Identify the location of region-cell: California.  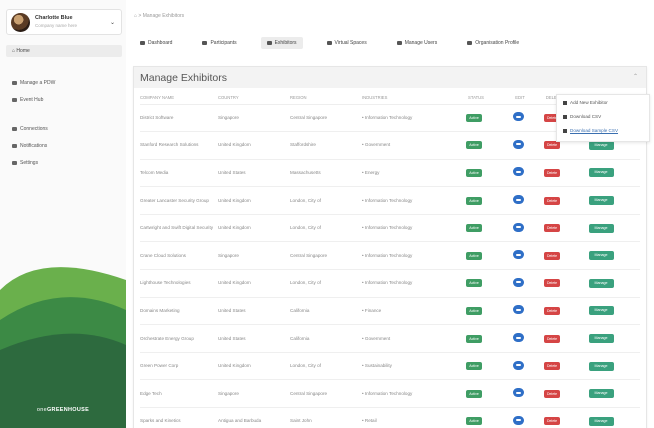
(326, 311).